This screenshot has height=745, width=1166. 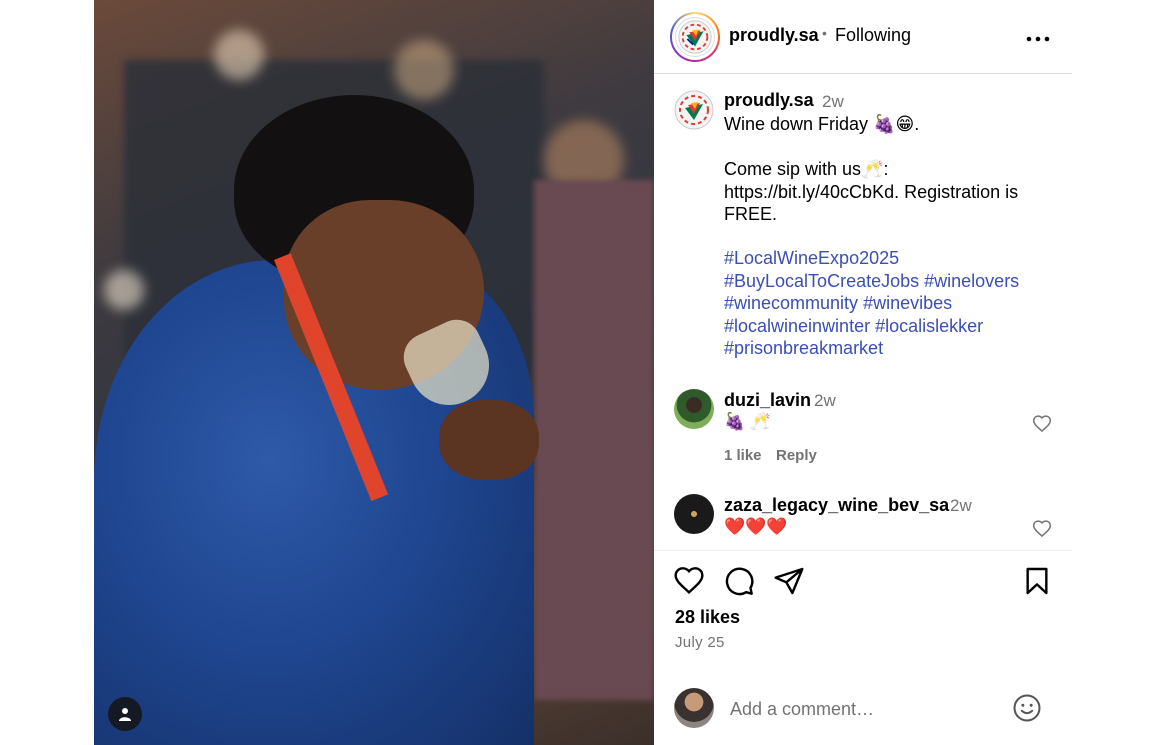 I want to click on add-comment-input, so click(x=865, y=709).